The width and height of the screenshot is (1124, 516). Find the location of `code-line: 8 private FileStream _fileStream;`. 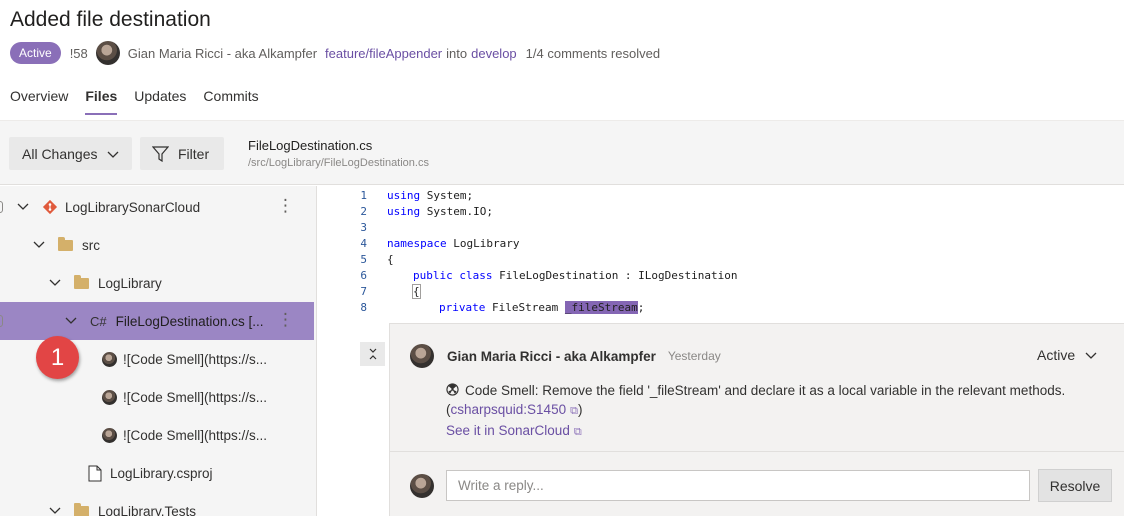

code-line: 8 private FileStream _fileStream; is located at coordinates (481, 307).